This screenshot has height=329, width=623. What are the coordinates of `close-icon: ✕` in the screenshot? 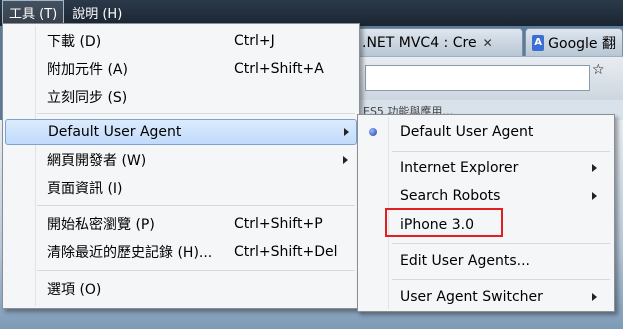 It's located at (488, 43).